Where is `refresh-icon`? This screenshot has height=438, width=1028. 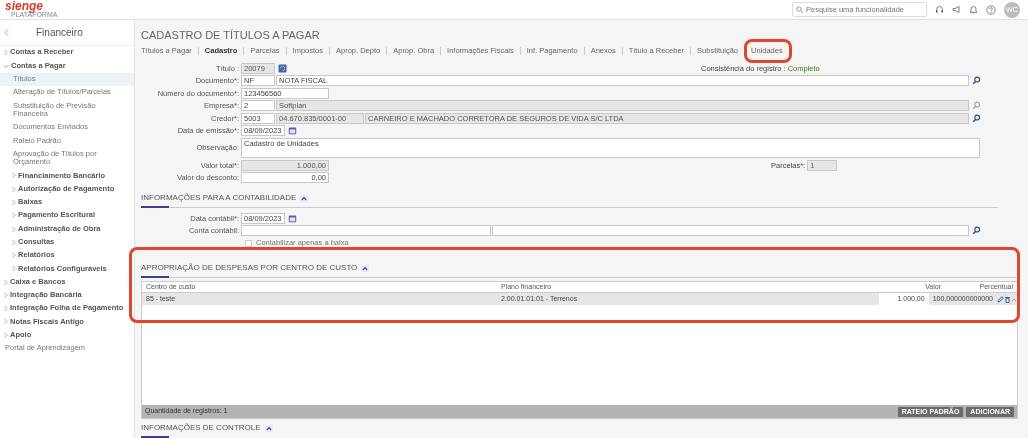
refresh-icon is located at coordinates (282, 68).